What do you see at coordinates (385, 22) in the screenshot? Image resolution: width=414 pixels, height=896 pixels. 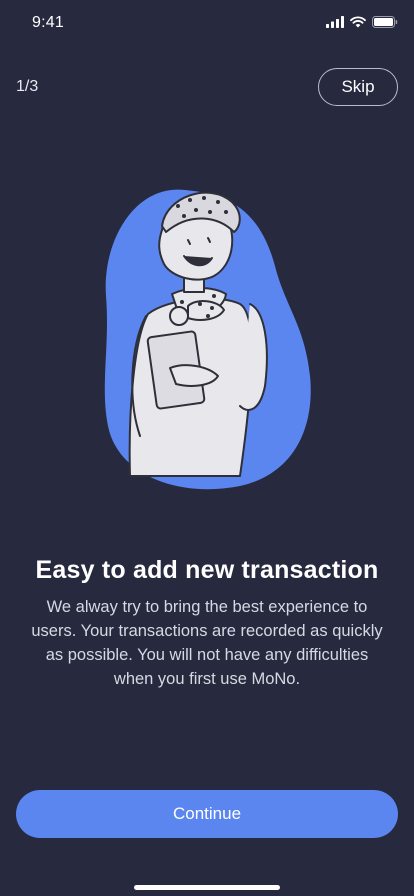 I see `battery-icon` at bounding box center [385, 22].